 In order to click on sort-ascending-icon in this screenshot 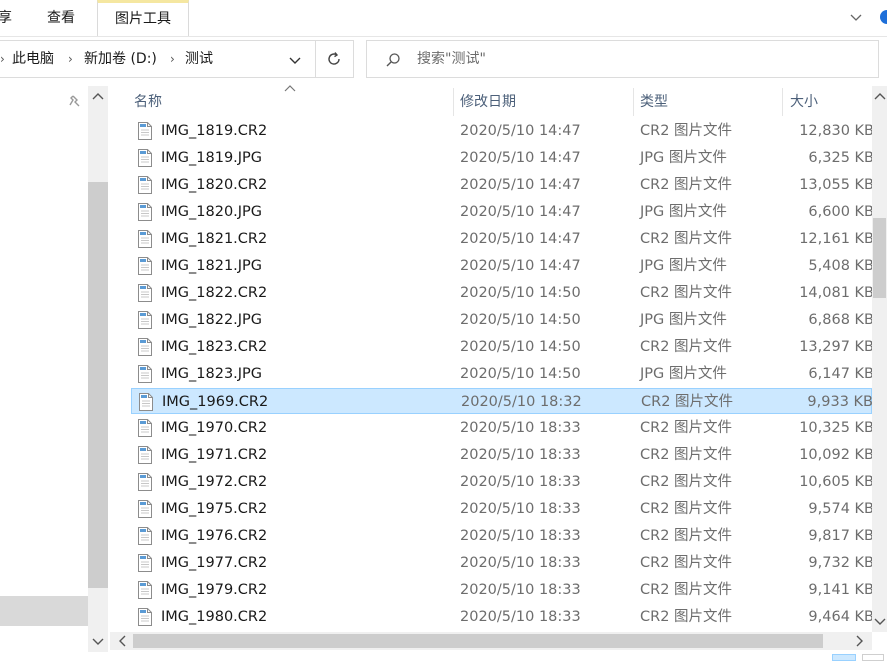, I will do `click(290, 88)`.